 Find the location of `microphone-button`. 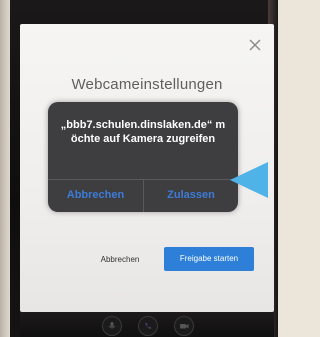

microphone-button is located at coordinates (112, 326).